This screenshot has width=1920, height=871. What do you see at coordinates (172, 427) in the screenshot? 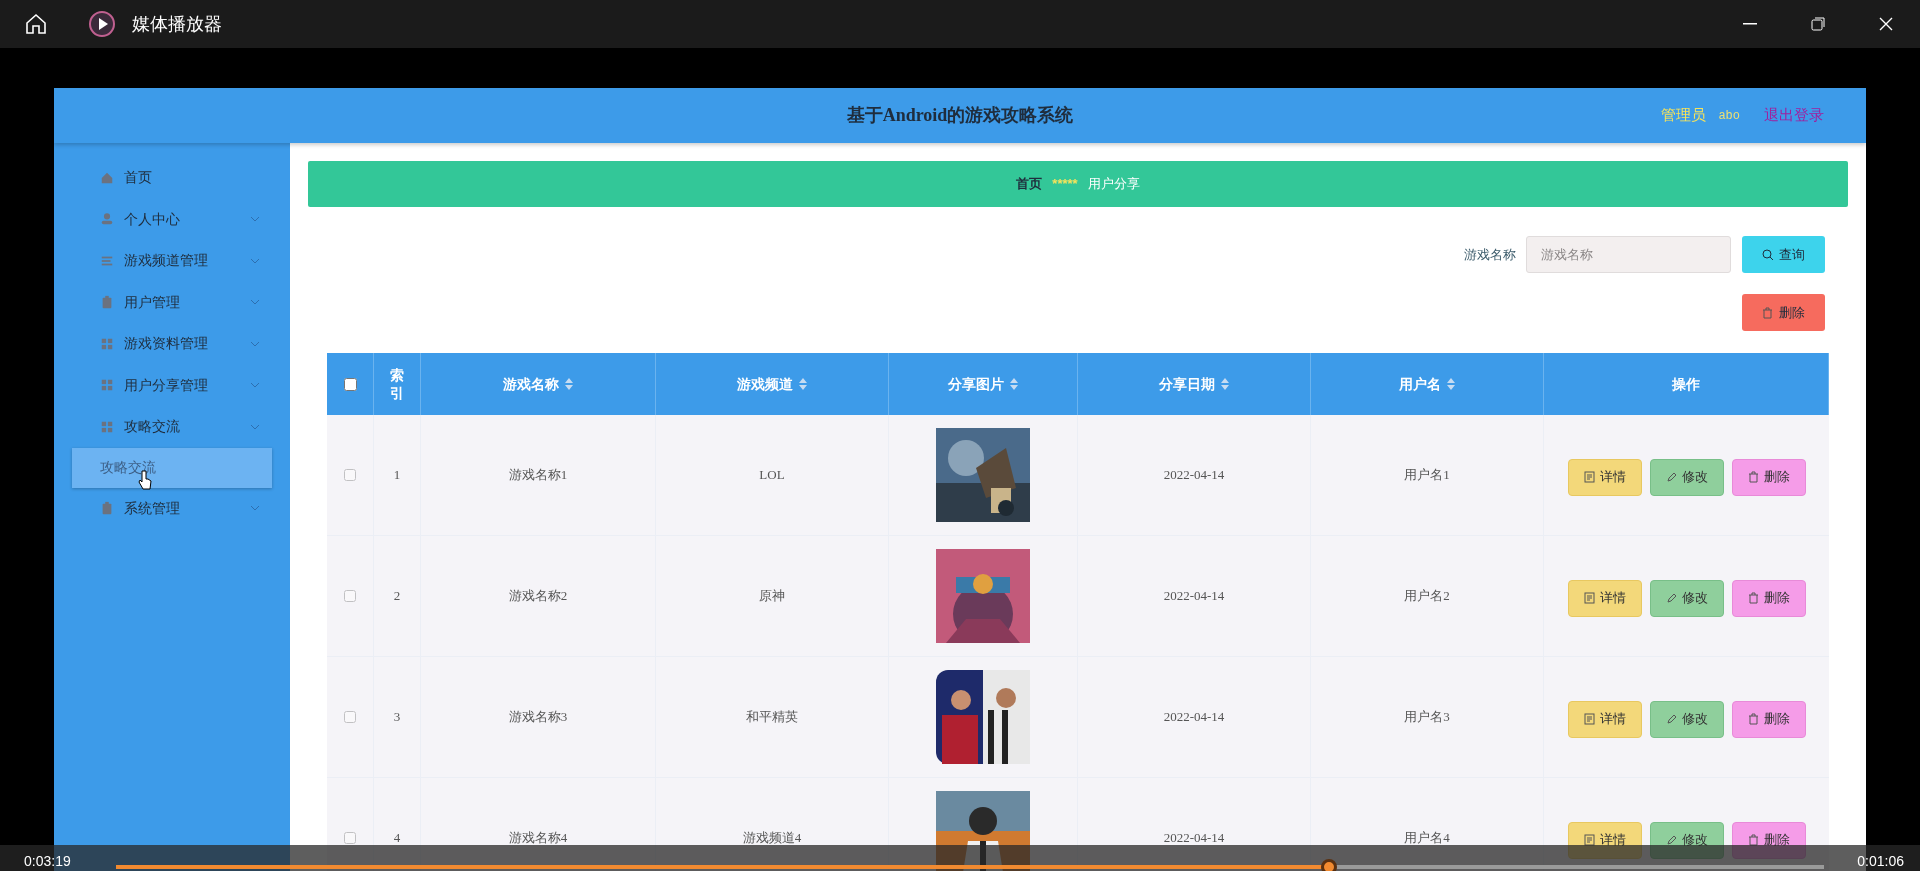
I see `sidebar-item: 攻略交流` at bounding box center [172, 427].